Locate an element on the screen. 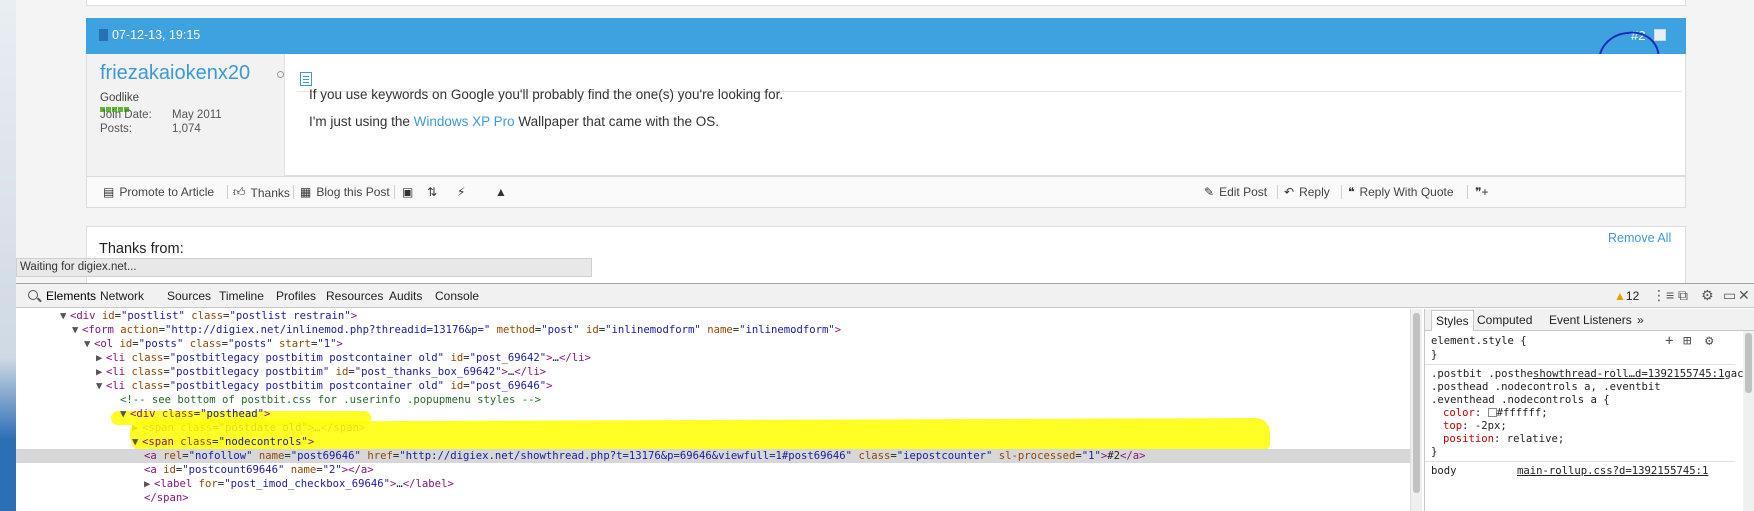  lightning-icon: ⚡︎ is located at coordinates (461, 192).